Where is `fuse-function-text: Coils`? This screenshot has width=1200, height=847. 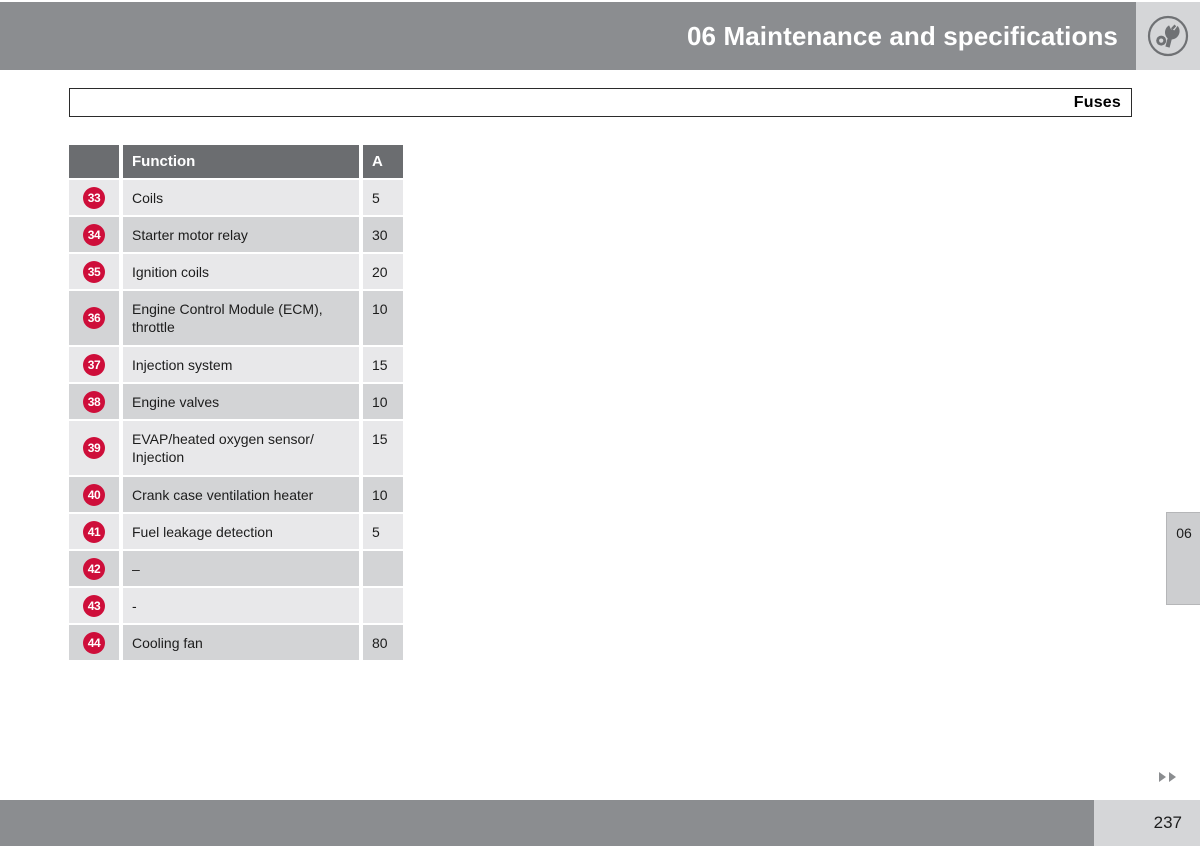
fuse-function-text: Coils is located at coordinates (148, 198).